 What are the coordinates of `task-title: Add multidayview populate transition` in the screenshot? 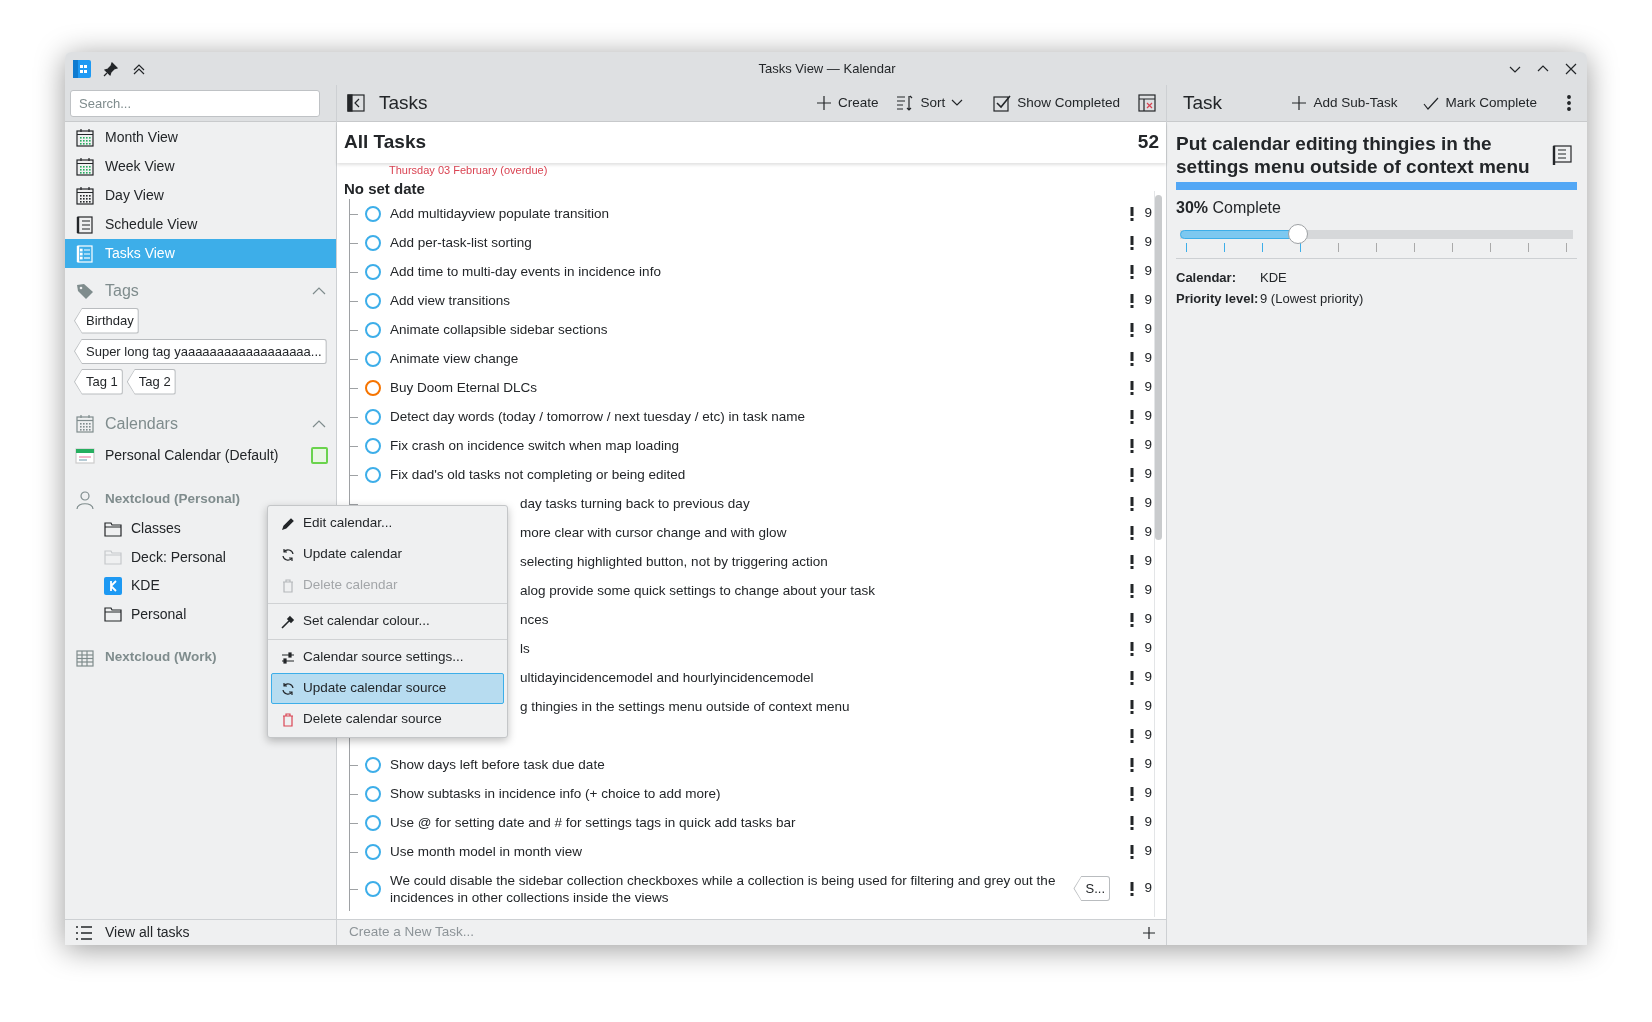 It's located at (750, 213).